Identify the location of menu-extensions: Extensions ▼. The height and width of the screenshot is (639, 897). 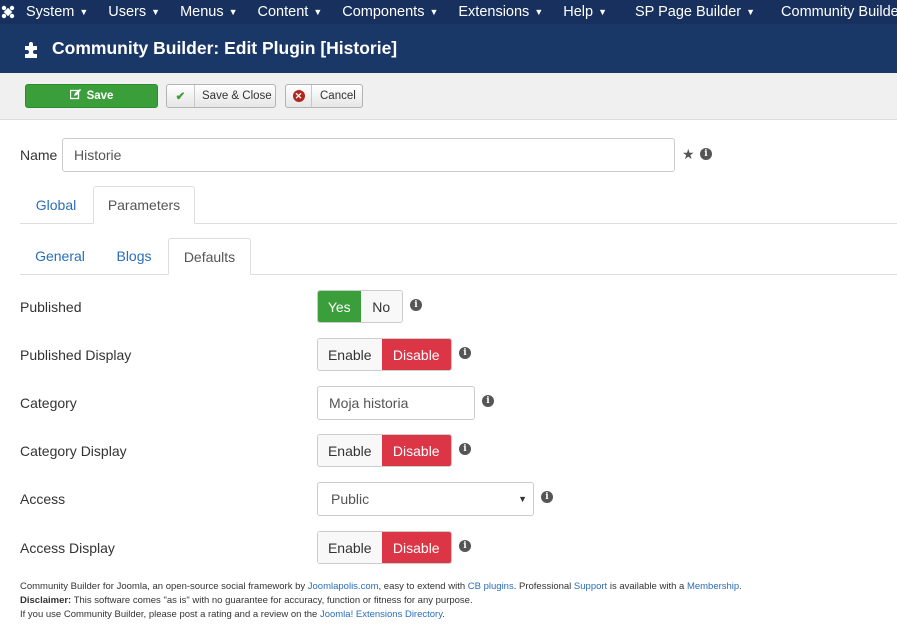
(500, 12).